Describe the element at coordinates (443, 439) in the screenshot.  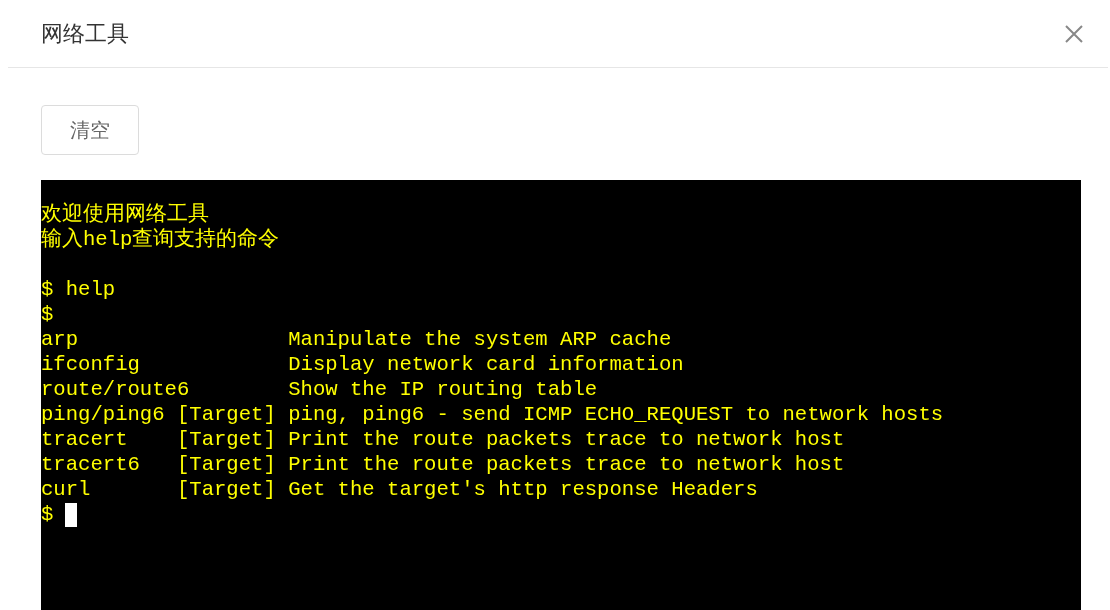
I see `terminal-line: tracert [Target] Print the route packets trace to network host` at that location.